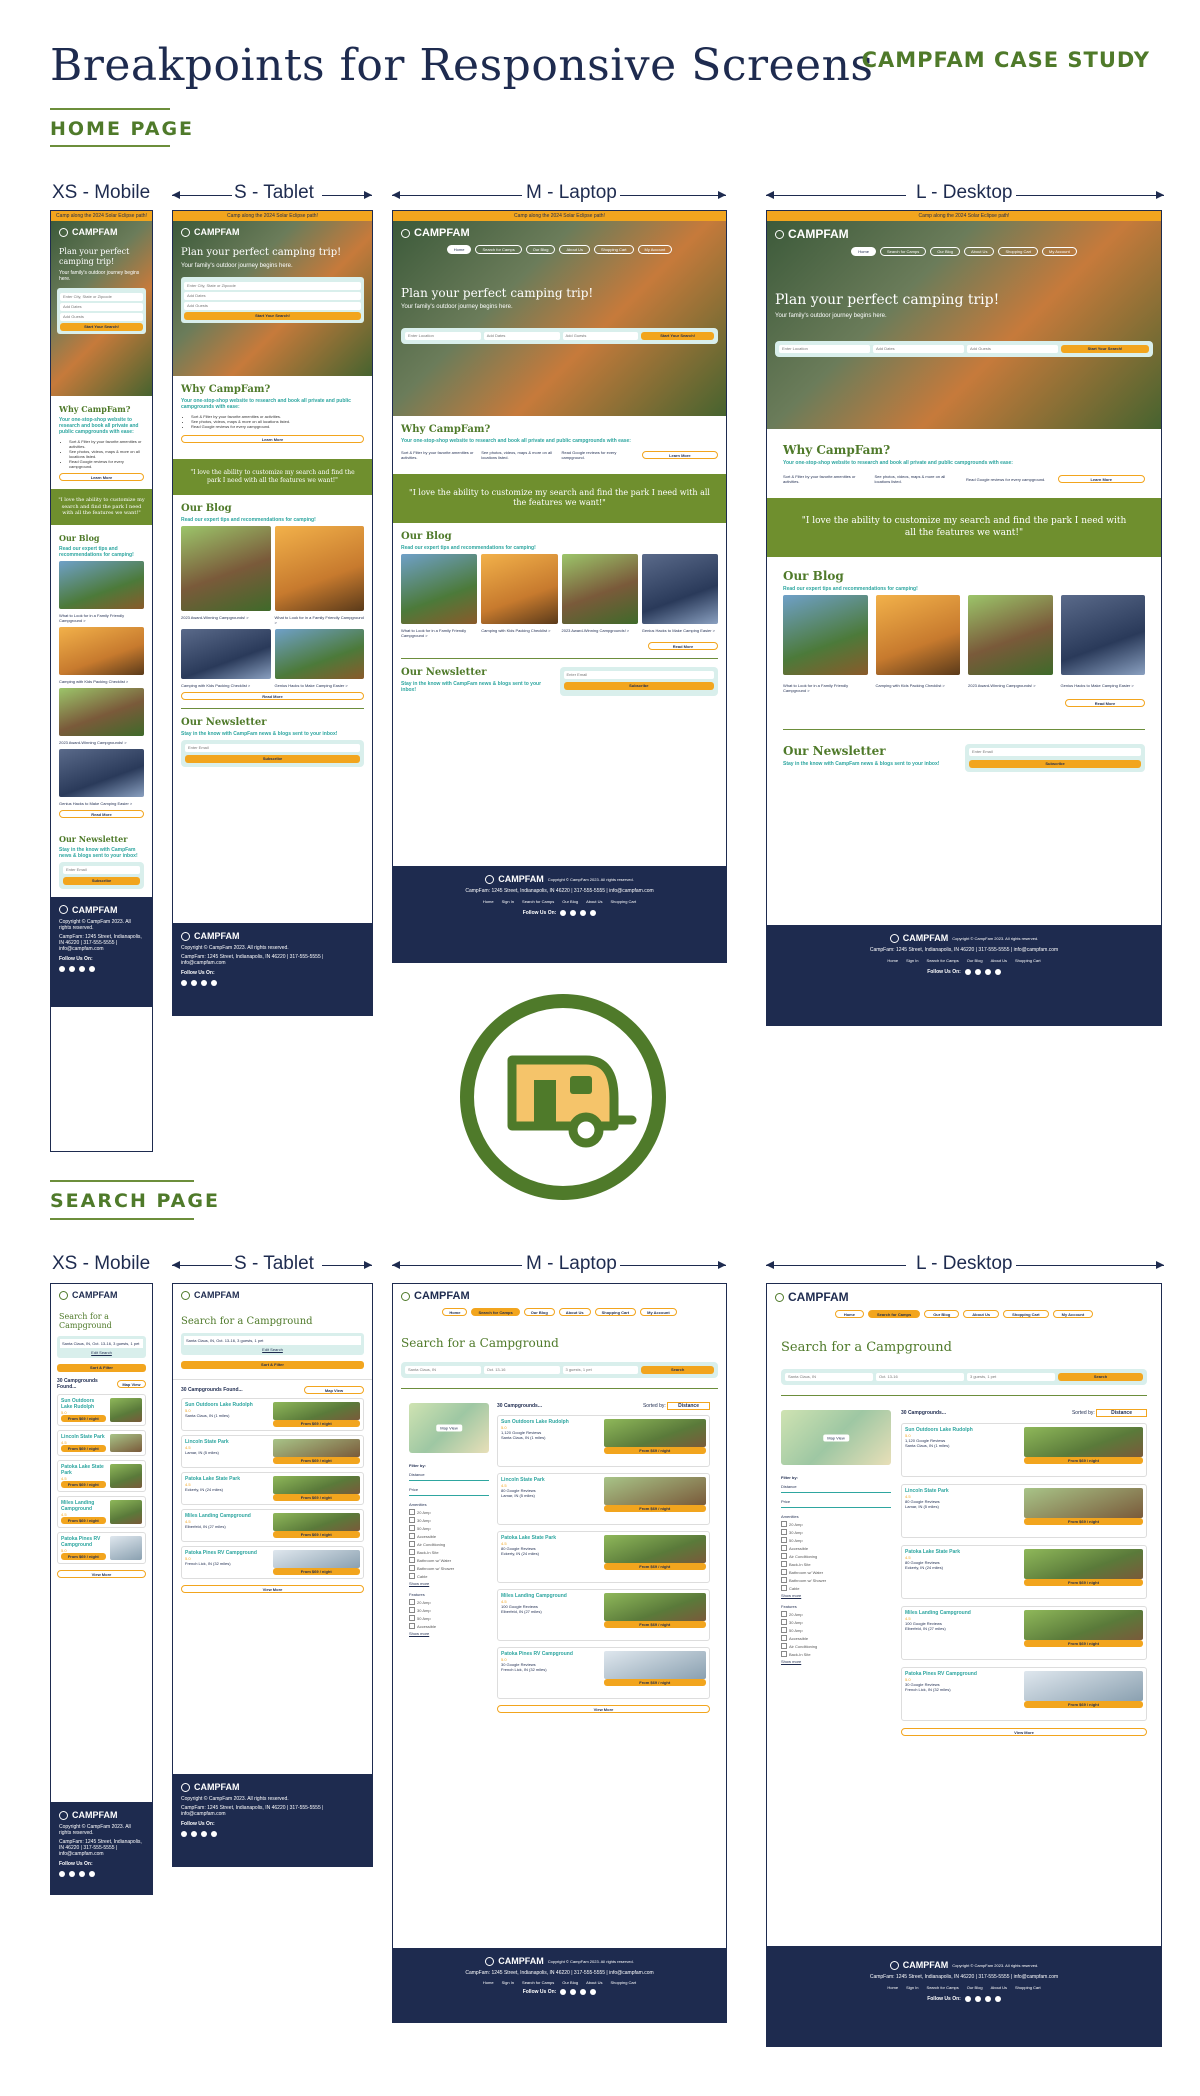 Image resolution: width=1200 pixels, height=2096 pixels. I want to click on distance-slider, so click(449, 1480).